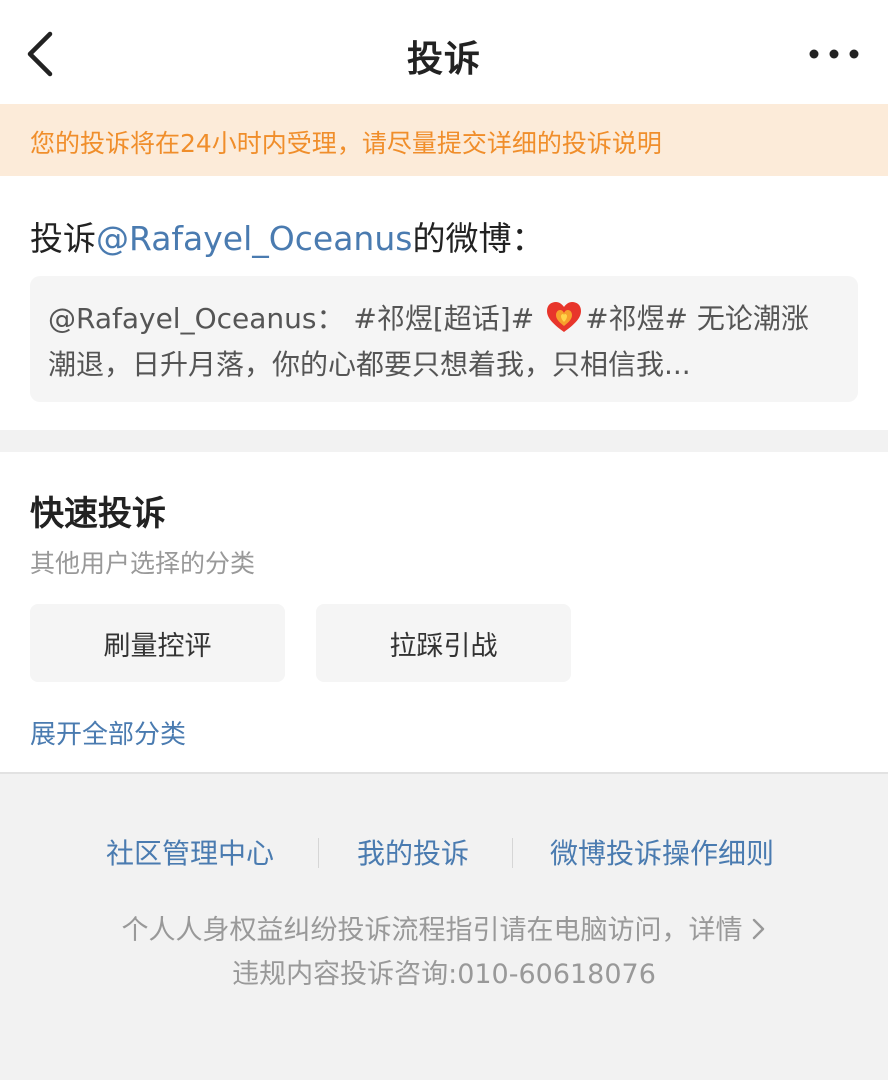 The image size is (888, 1080). What do you see at coordinates (443, 59) in the screenshot?
I see `page-title: 投诉` at bounding box center [443, 59].